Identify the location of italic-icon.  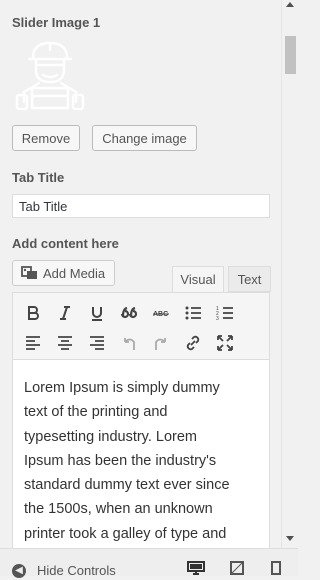
(65, 313).